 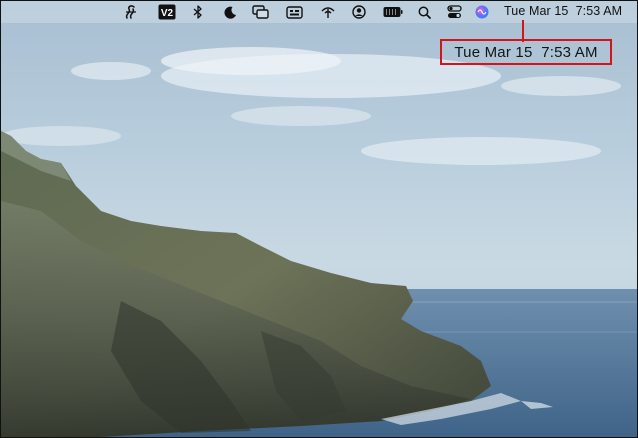 I want to click on v2-app-icon: V2, so click(x=167, y=12).